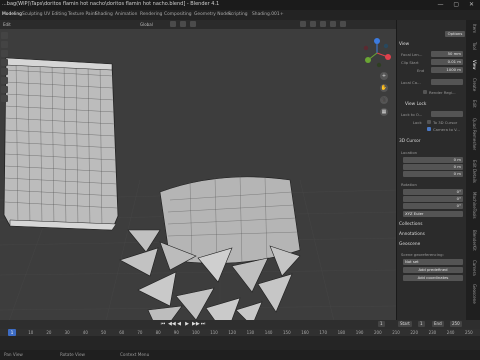 Image resolution: width=480 pixels, height=360 pixels. What do you see at coordinates (474, 268) in the screenshot?
I see `tab-camera: Camera` at bounding box center [474, 268].